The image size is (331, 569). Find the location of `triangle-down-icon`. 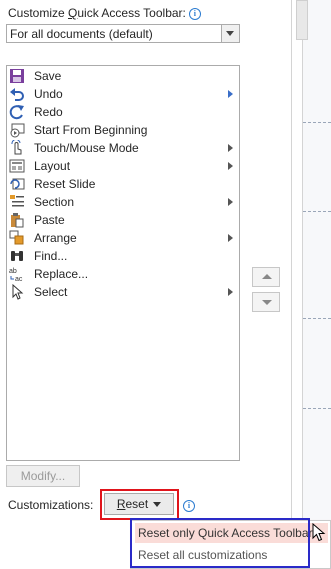

triangle-down-icon is located at coordinates (267, 302).